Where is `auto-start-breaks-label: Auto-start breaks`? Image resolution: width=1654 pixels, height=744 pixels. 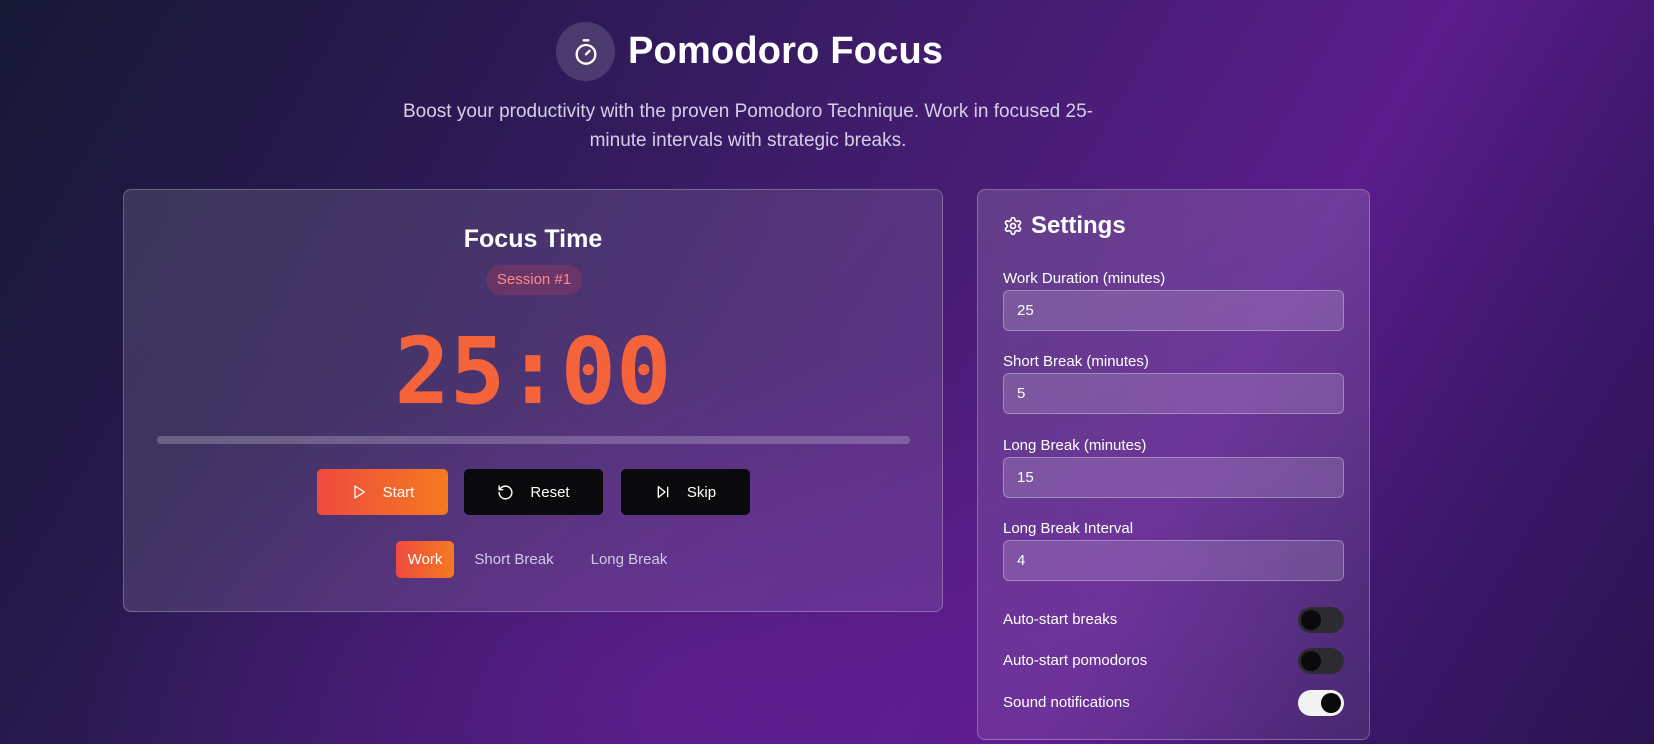
auto-start-breaks-label: Auto-start breaks is located at coordinates (1060, 619).